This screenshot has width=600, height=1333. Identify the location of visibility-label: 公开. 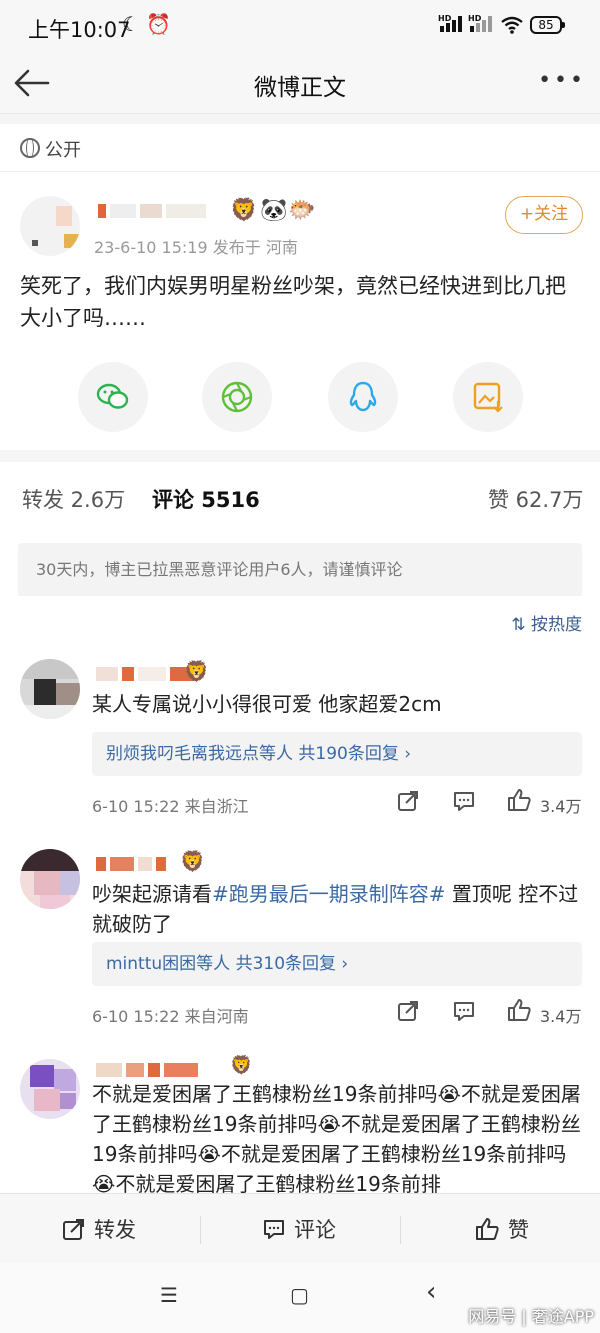
(63, 150).